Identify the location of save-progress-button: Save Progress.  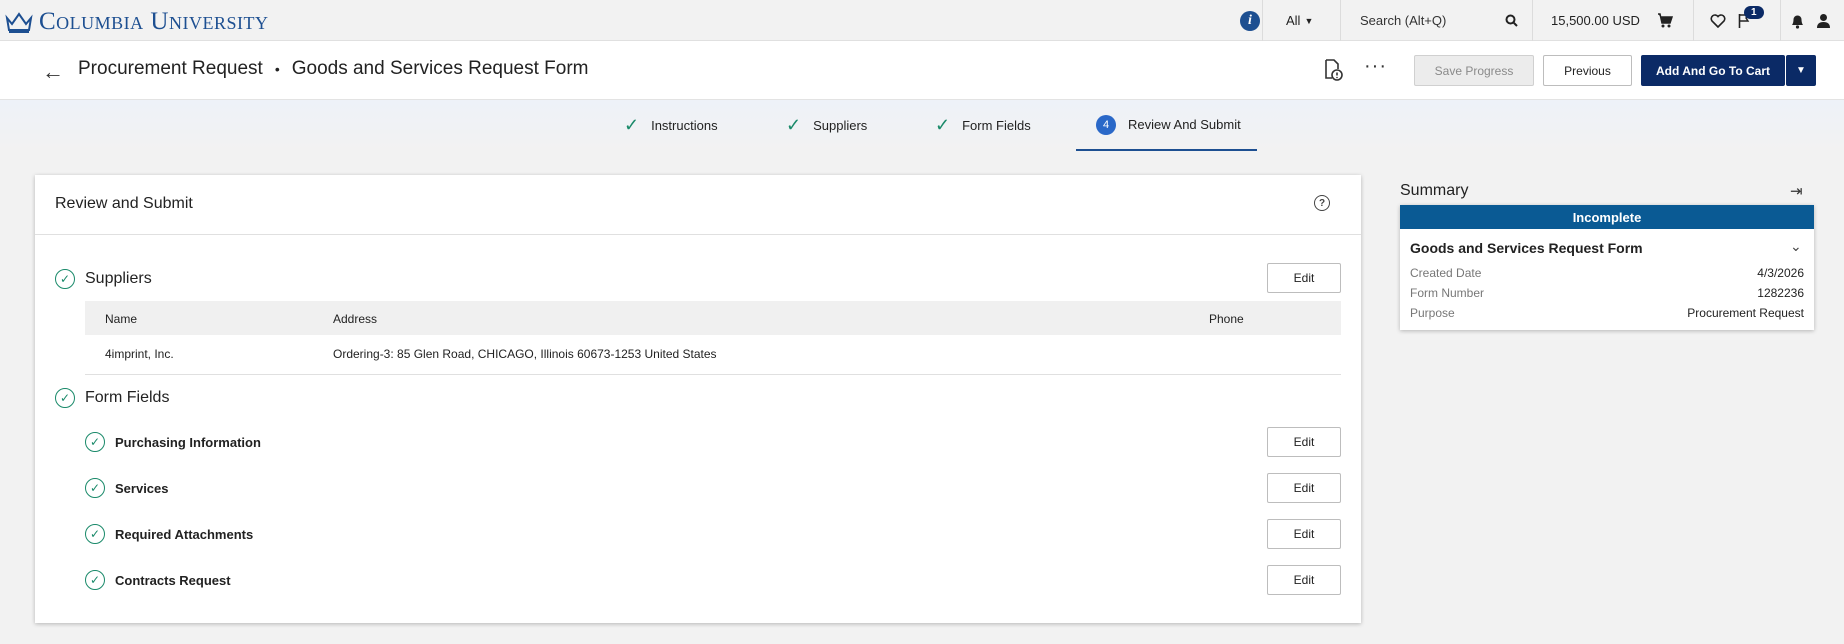
(1474, 70).